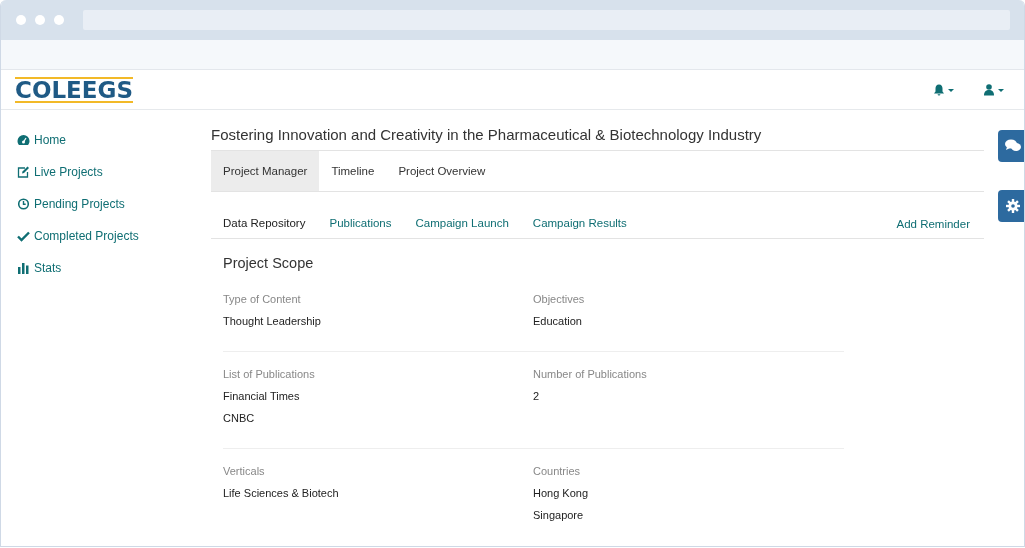 Image resolution: width=1025 pixels, height=548 pixels. Describe the element at coordinates (265, 171) in the screenshot. I see `tab: Project Manager` at that location.